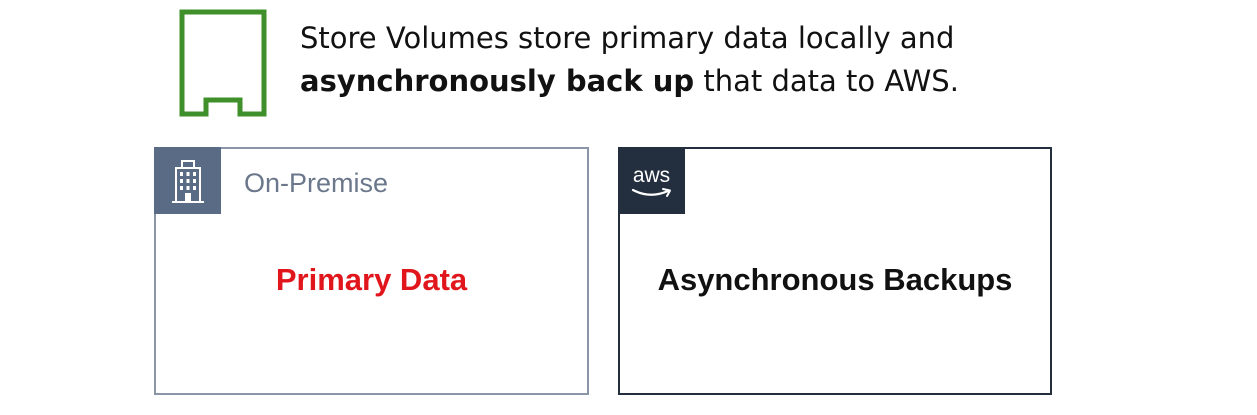 This screenshot has width=1257, height=415. I want to click on caption-line-2-rest: that data to AWS., so click(826, 81).